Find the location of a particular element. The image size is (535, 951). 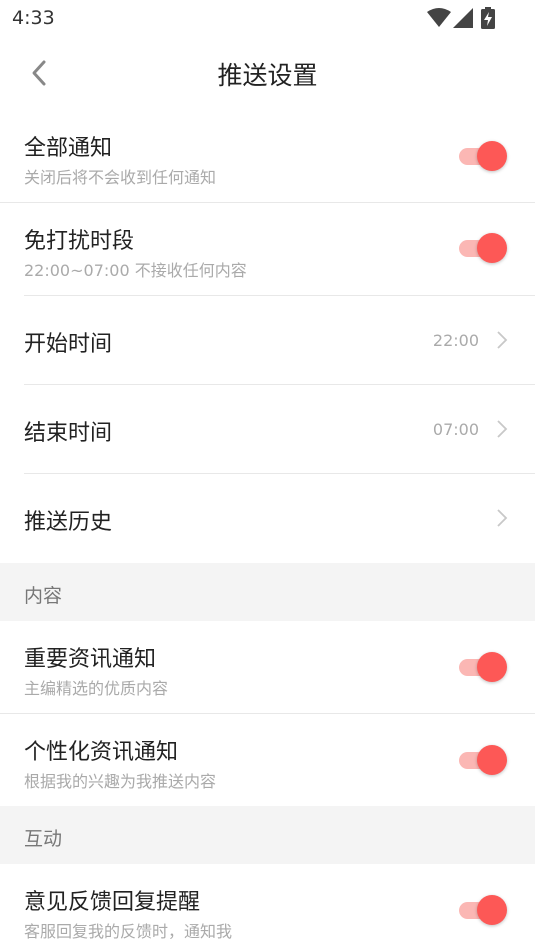

page-title: 推送设置 is located at coordinates (267, 75).